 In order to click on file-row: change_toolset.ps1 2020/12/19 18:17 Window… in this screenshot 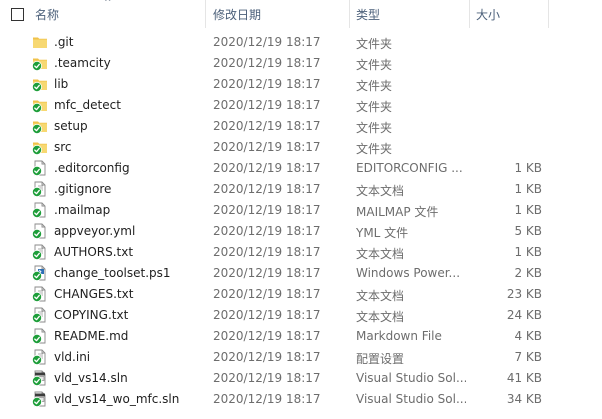, I will do `click(301, 273)`.